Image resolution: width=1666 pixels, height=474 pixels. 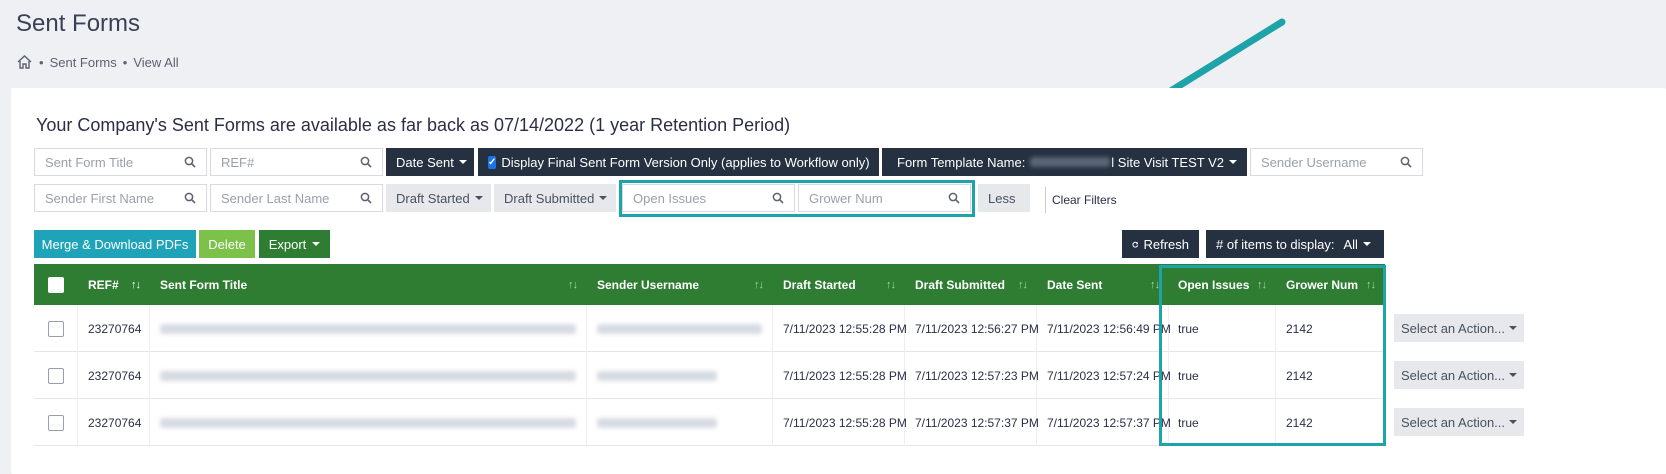 I want to click on sender-last-name-input: Sender Last Name, so click(x=296, y=198).